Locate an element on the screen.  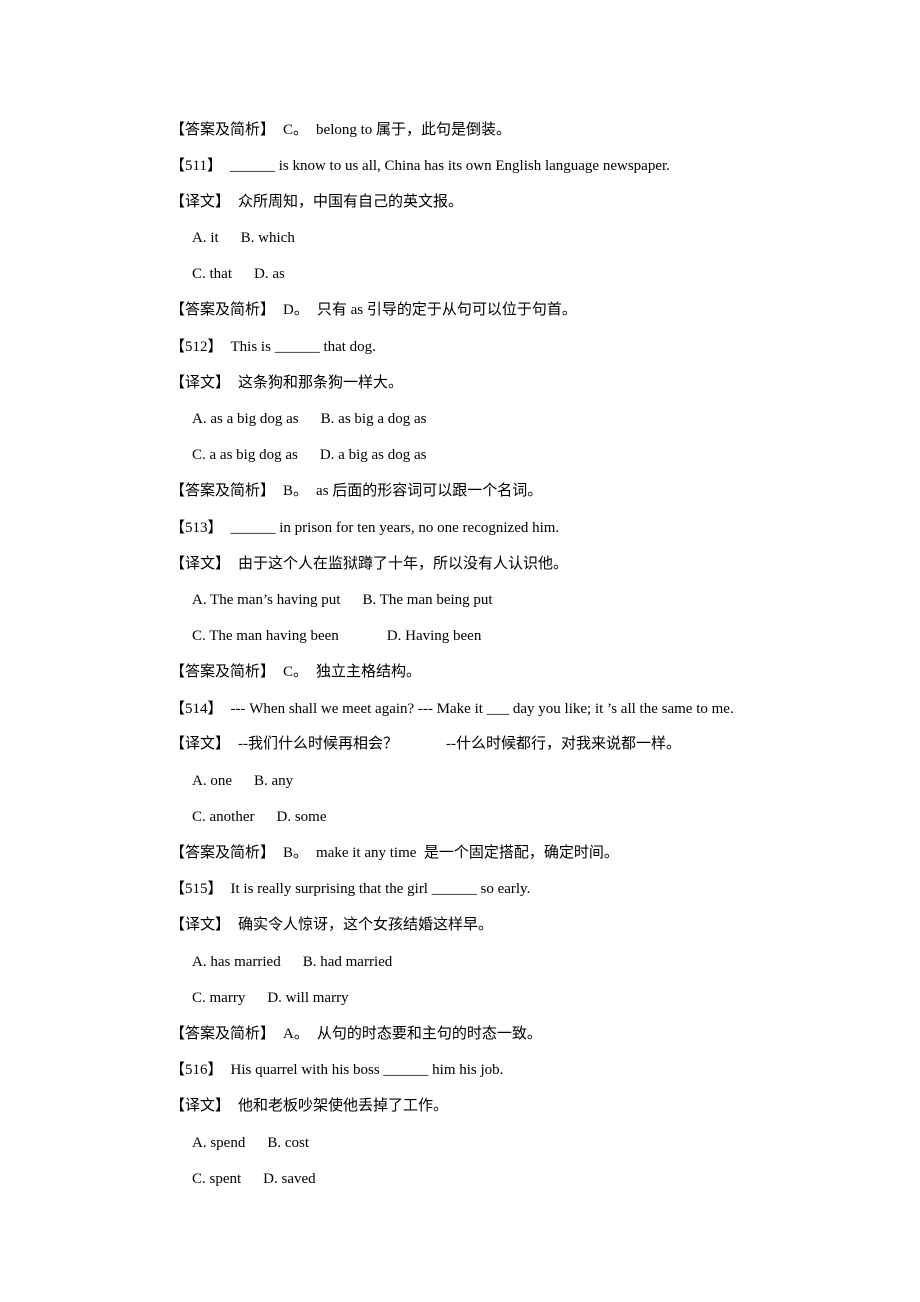
option-d: D. will marry is located at coordinates (308, 998).